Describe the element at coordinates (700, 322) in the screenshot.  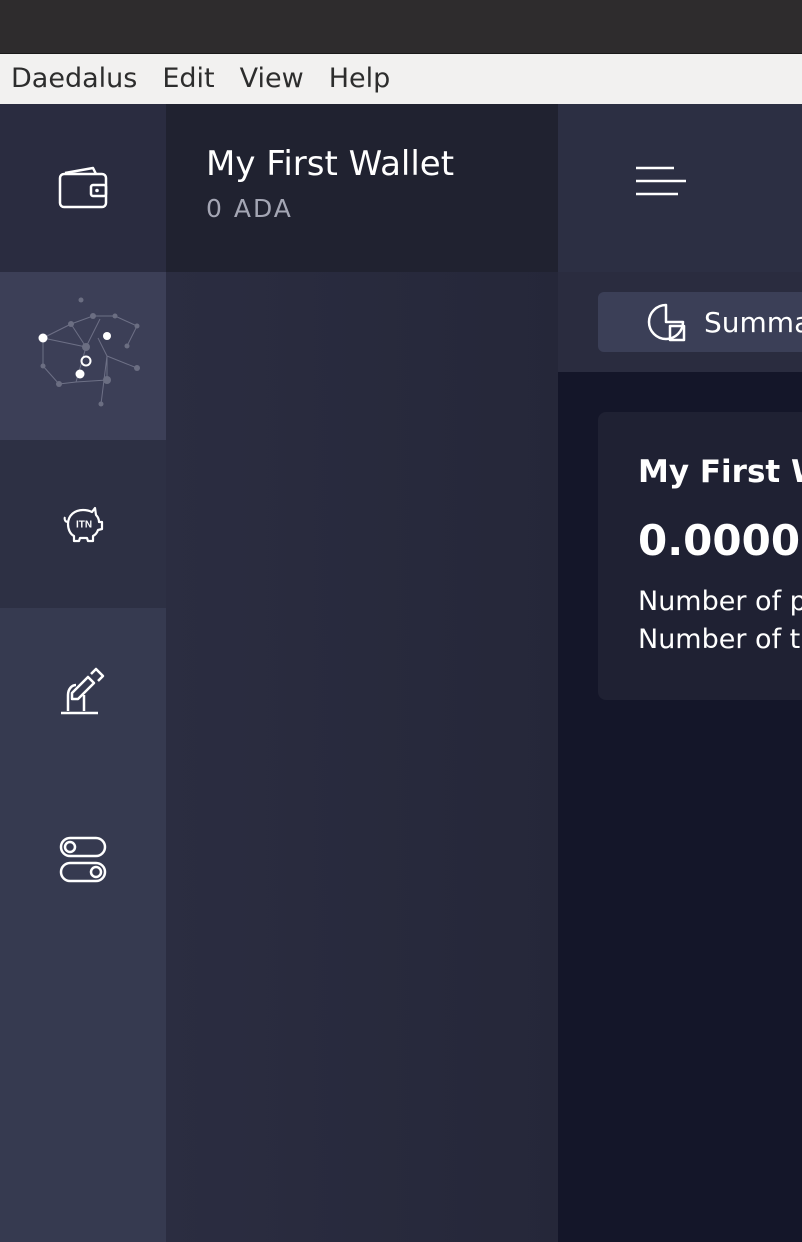
I see `tab-summary: Summa` at that location.